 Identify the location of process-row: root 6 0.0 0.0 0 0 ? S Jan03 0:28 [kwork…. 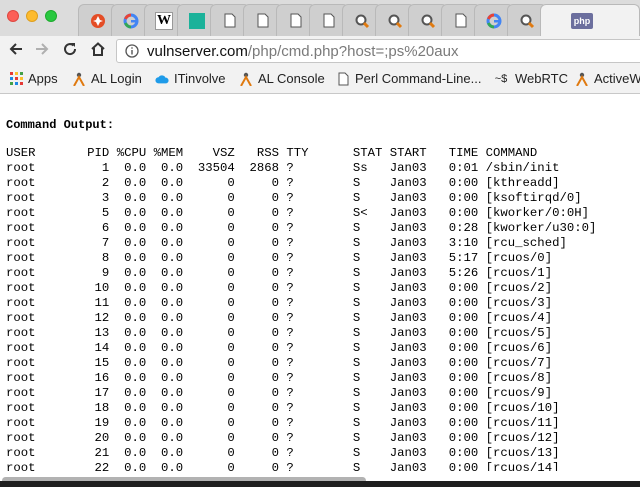
(301, 228).